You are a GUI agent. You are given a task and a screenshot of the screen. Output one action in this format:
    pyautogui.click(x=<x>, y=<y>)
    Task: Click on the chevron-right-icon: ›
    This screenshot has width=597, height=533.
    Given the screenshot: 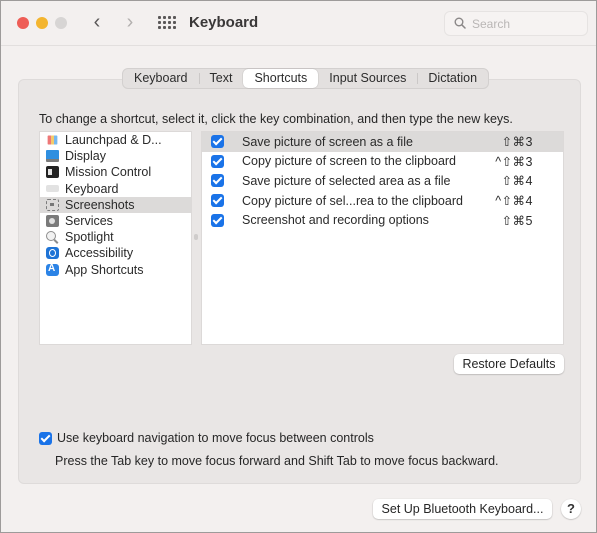 What is the action you would take?
    pyautogui.click(x=130, y=22)
    